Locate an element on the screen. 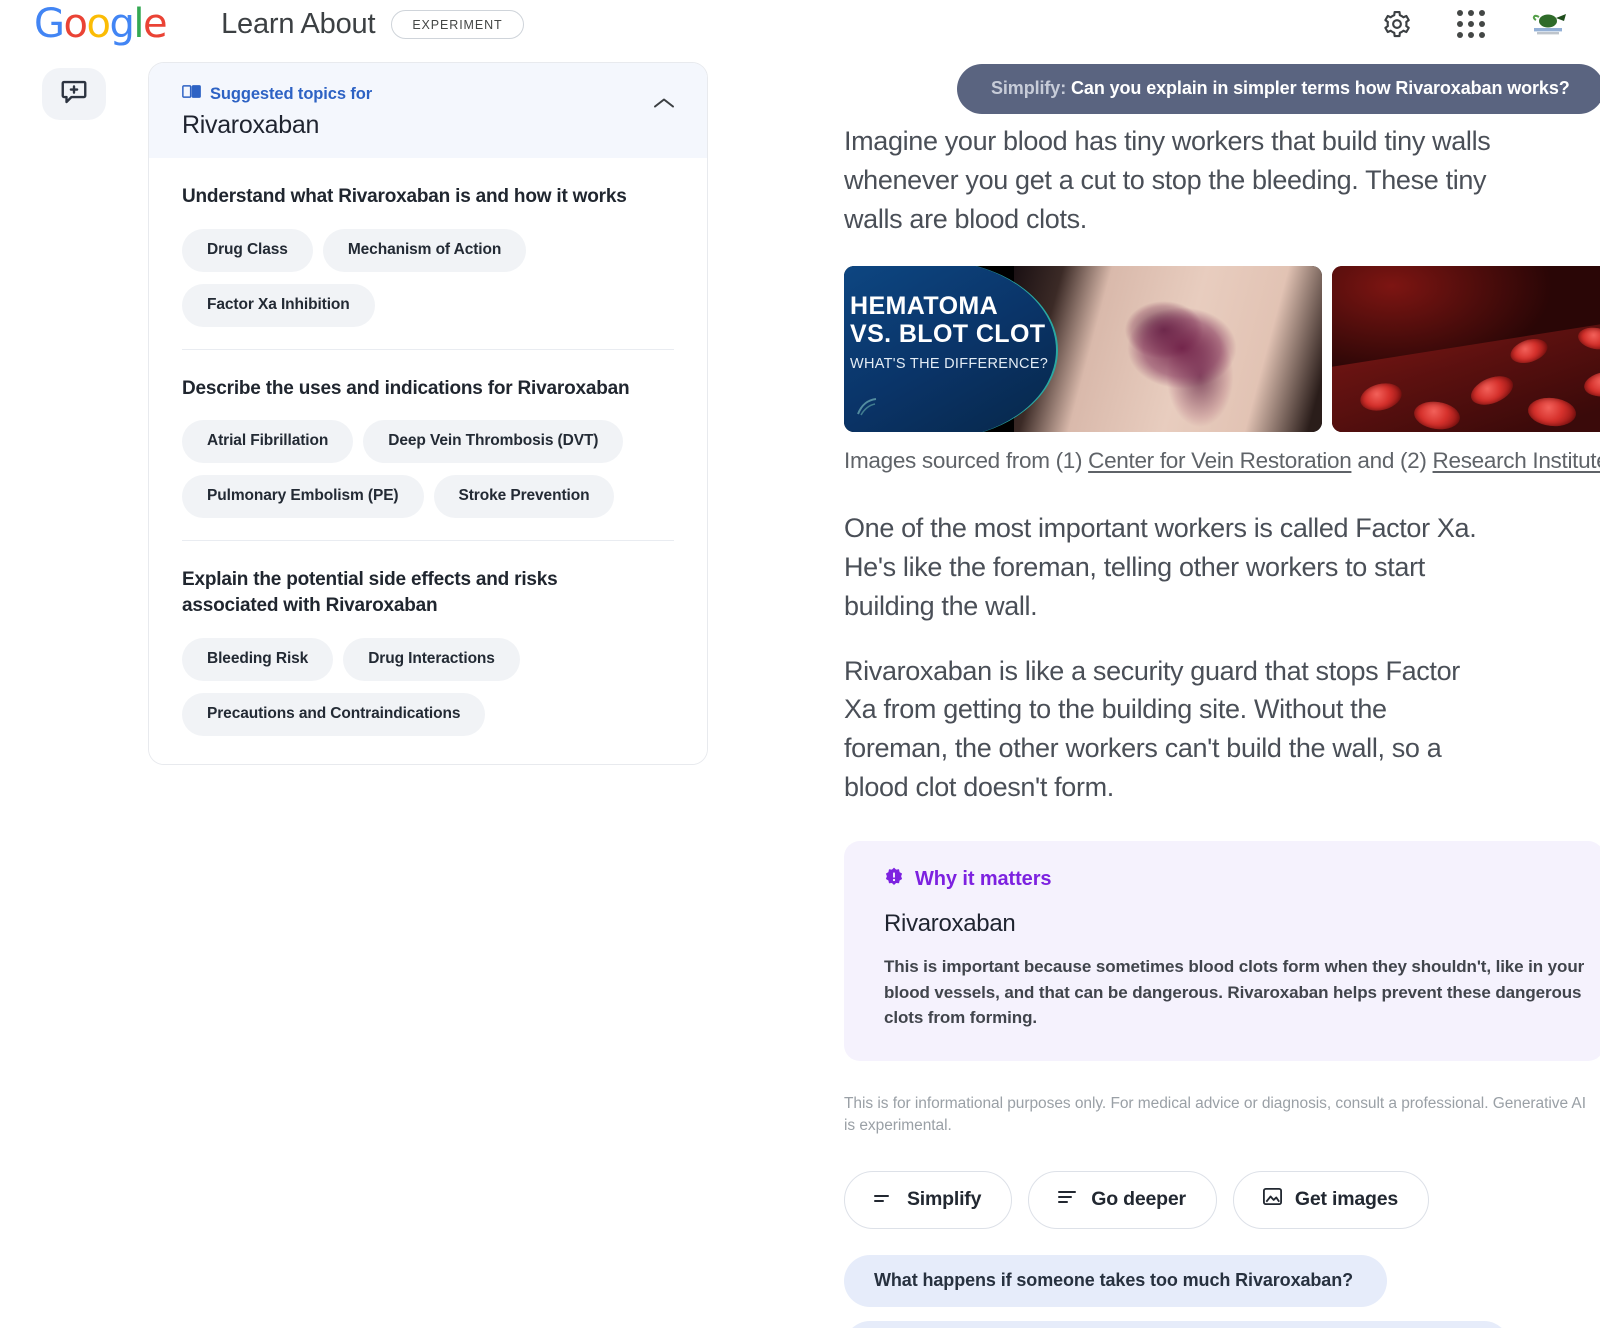 The image size is (1600, 1328). simplify-label: Simplify is located at coordinates (944, 1199).